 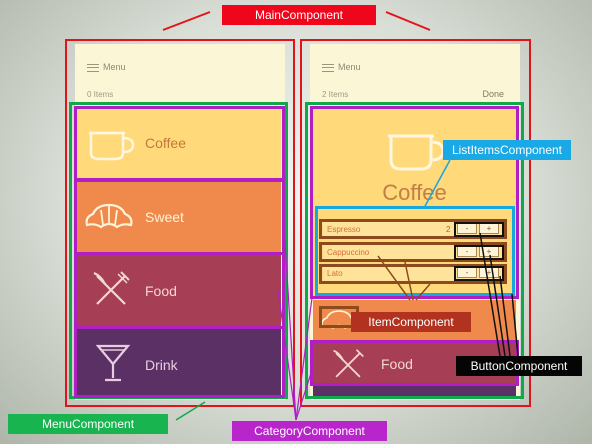 I want to click on croissant-icon, so click(x=109, y=216).